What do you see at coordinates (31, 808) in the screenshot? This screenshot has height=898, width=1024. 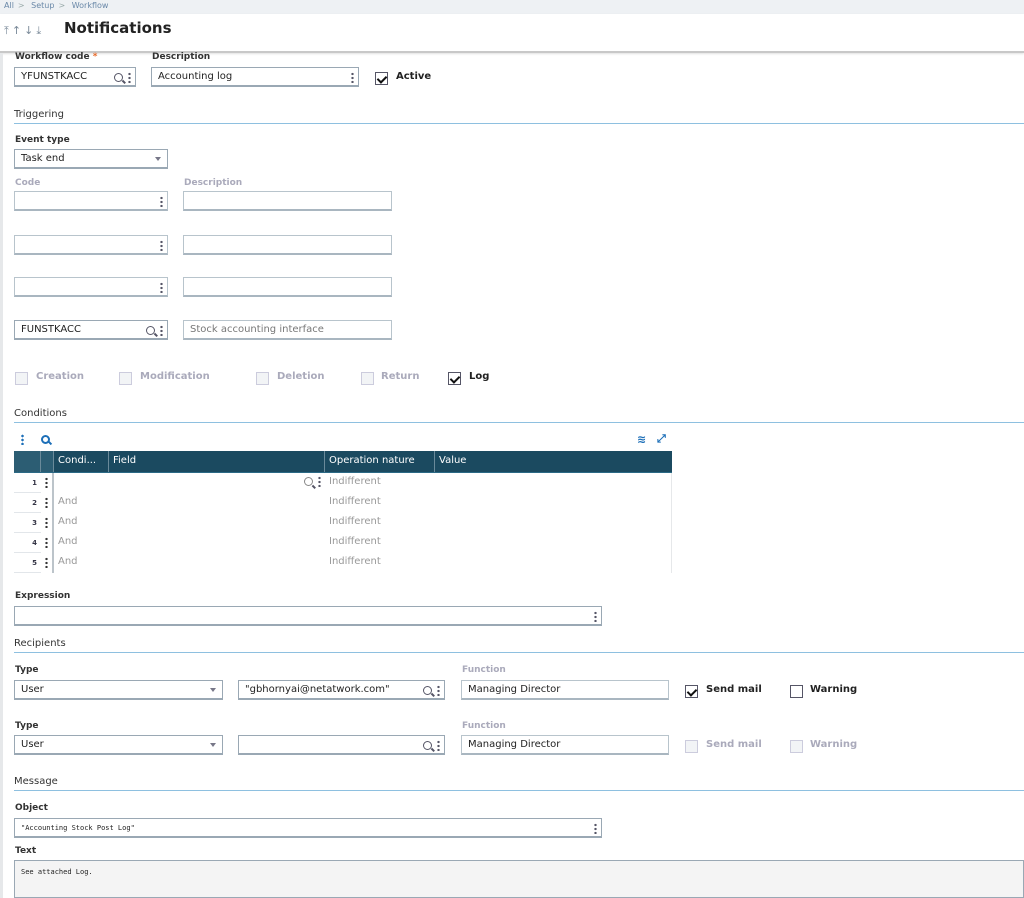 I see `object-label: Object` at bounding box center [31, 808].